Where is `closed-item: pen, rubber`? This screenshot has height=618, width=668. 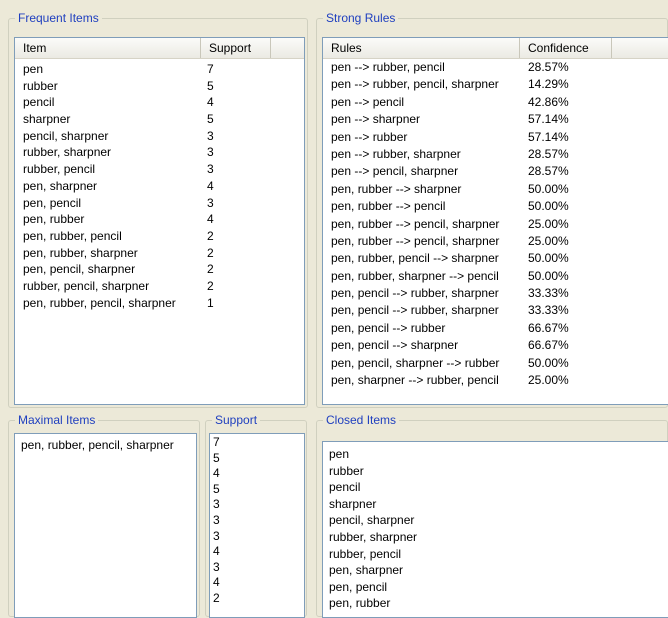
closed-item: pen, rubber is located at coordinates (497, 603).